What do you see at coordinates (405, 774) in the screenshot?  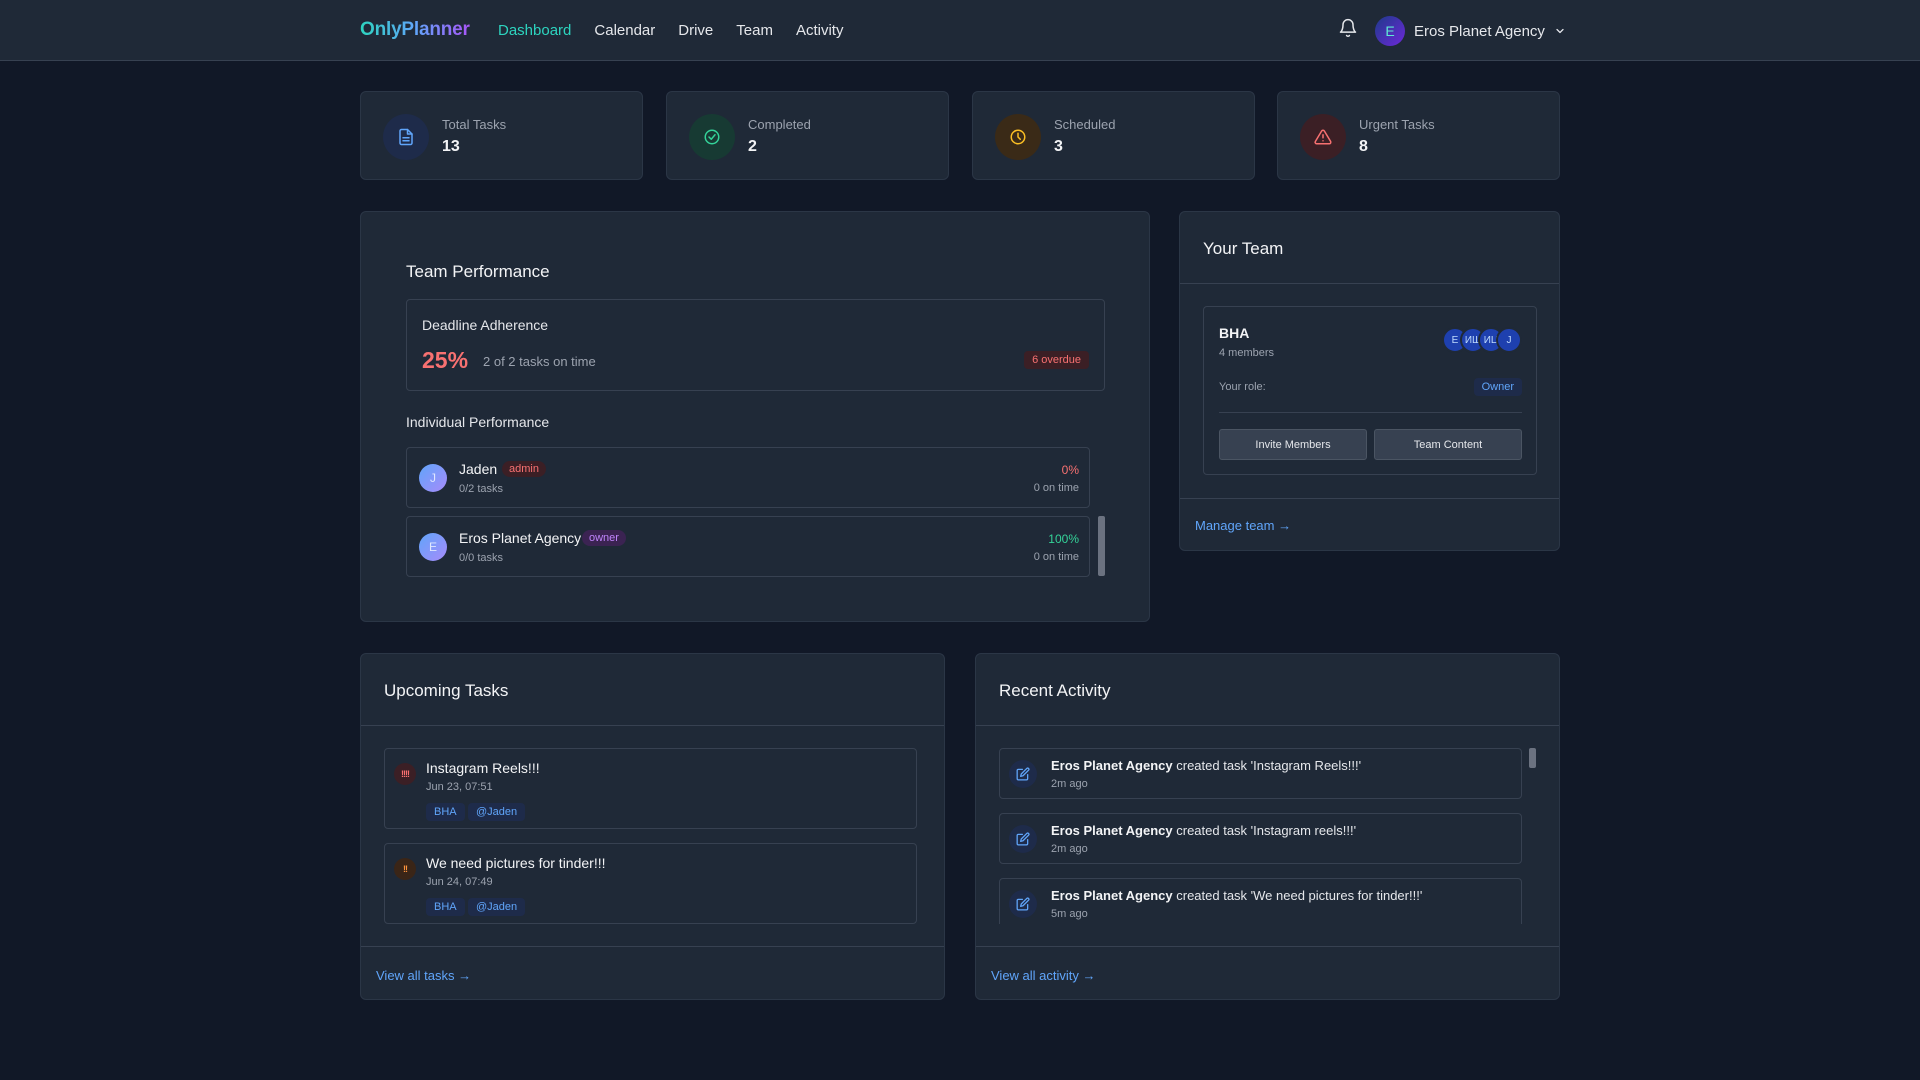 I see `priority-icon: !!!!` at bounding box center [405, 774].